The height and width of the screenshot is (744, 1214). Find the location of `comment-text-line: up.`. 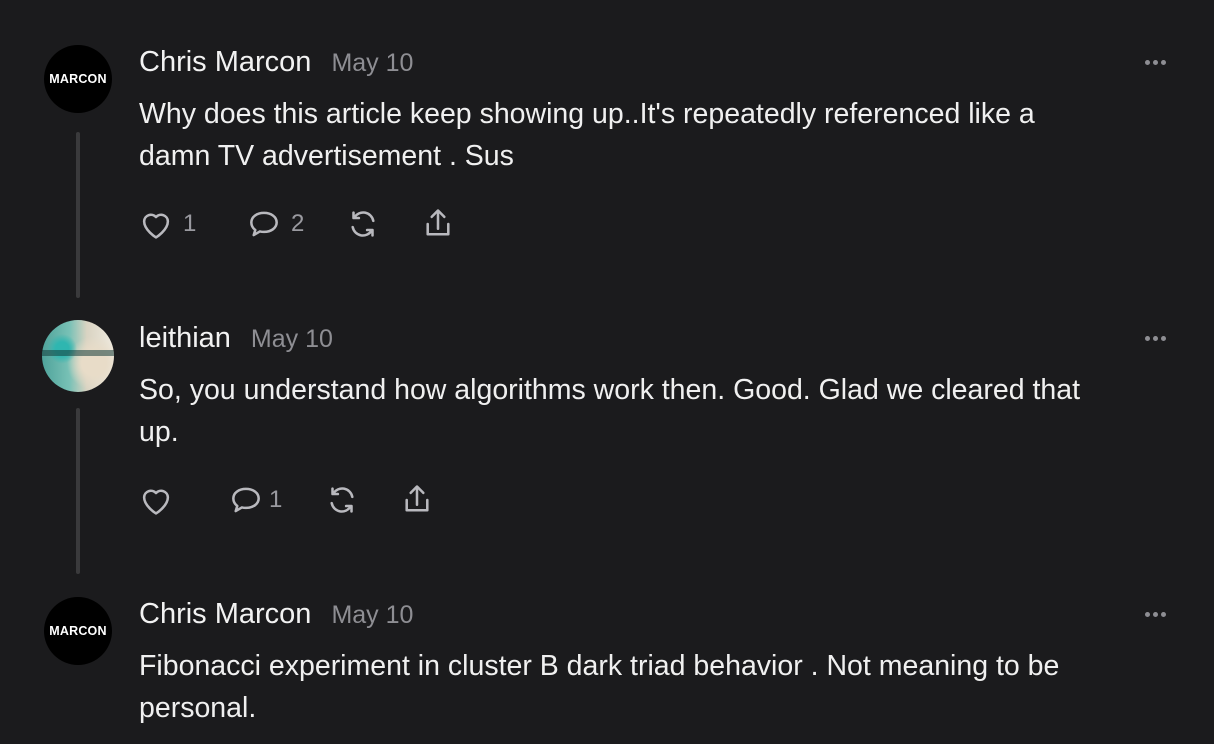

comment-text-line: up. is located at coordinates (159, 432).